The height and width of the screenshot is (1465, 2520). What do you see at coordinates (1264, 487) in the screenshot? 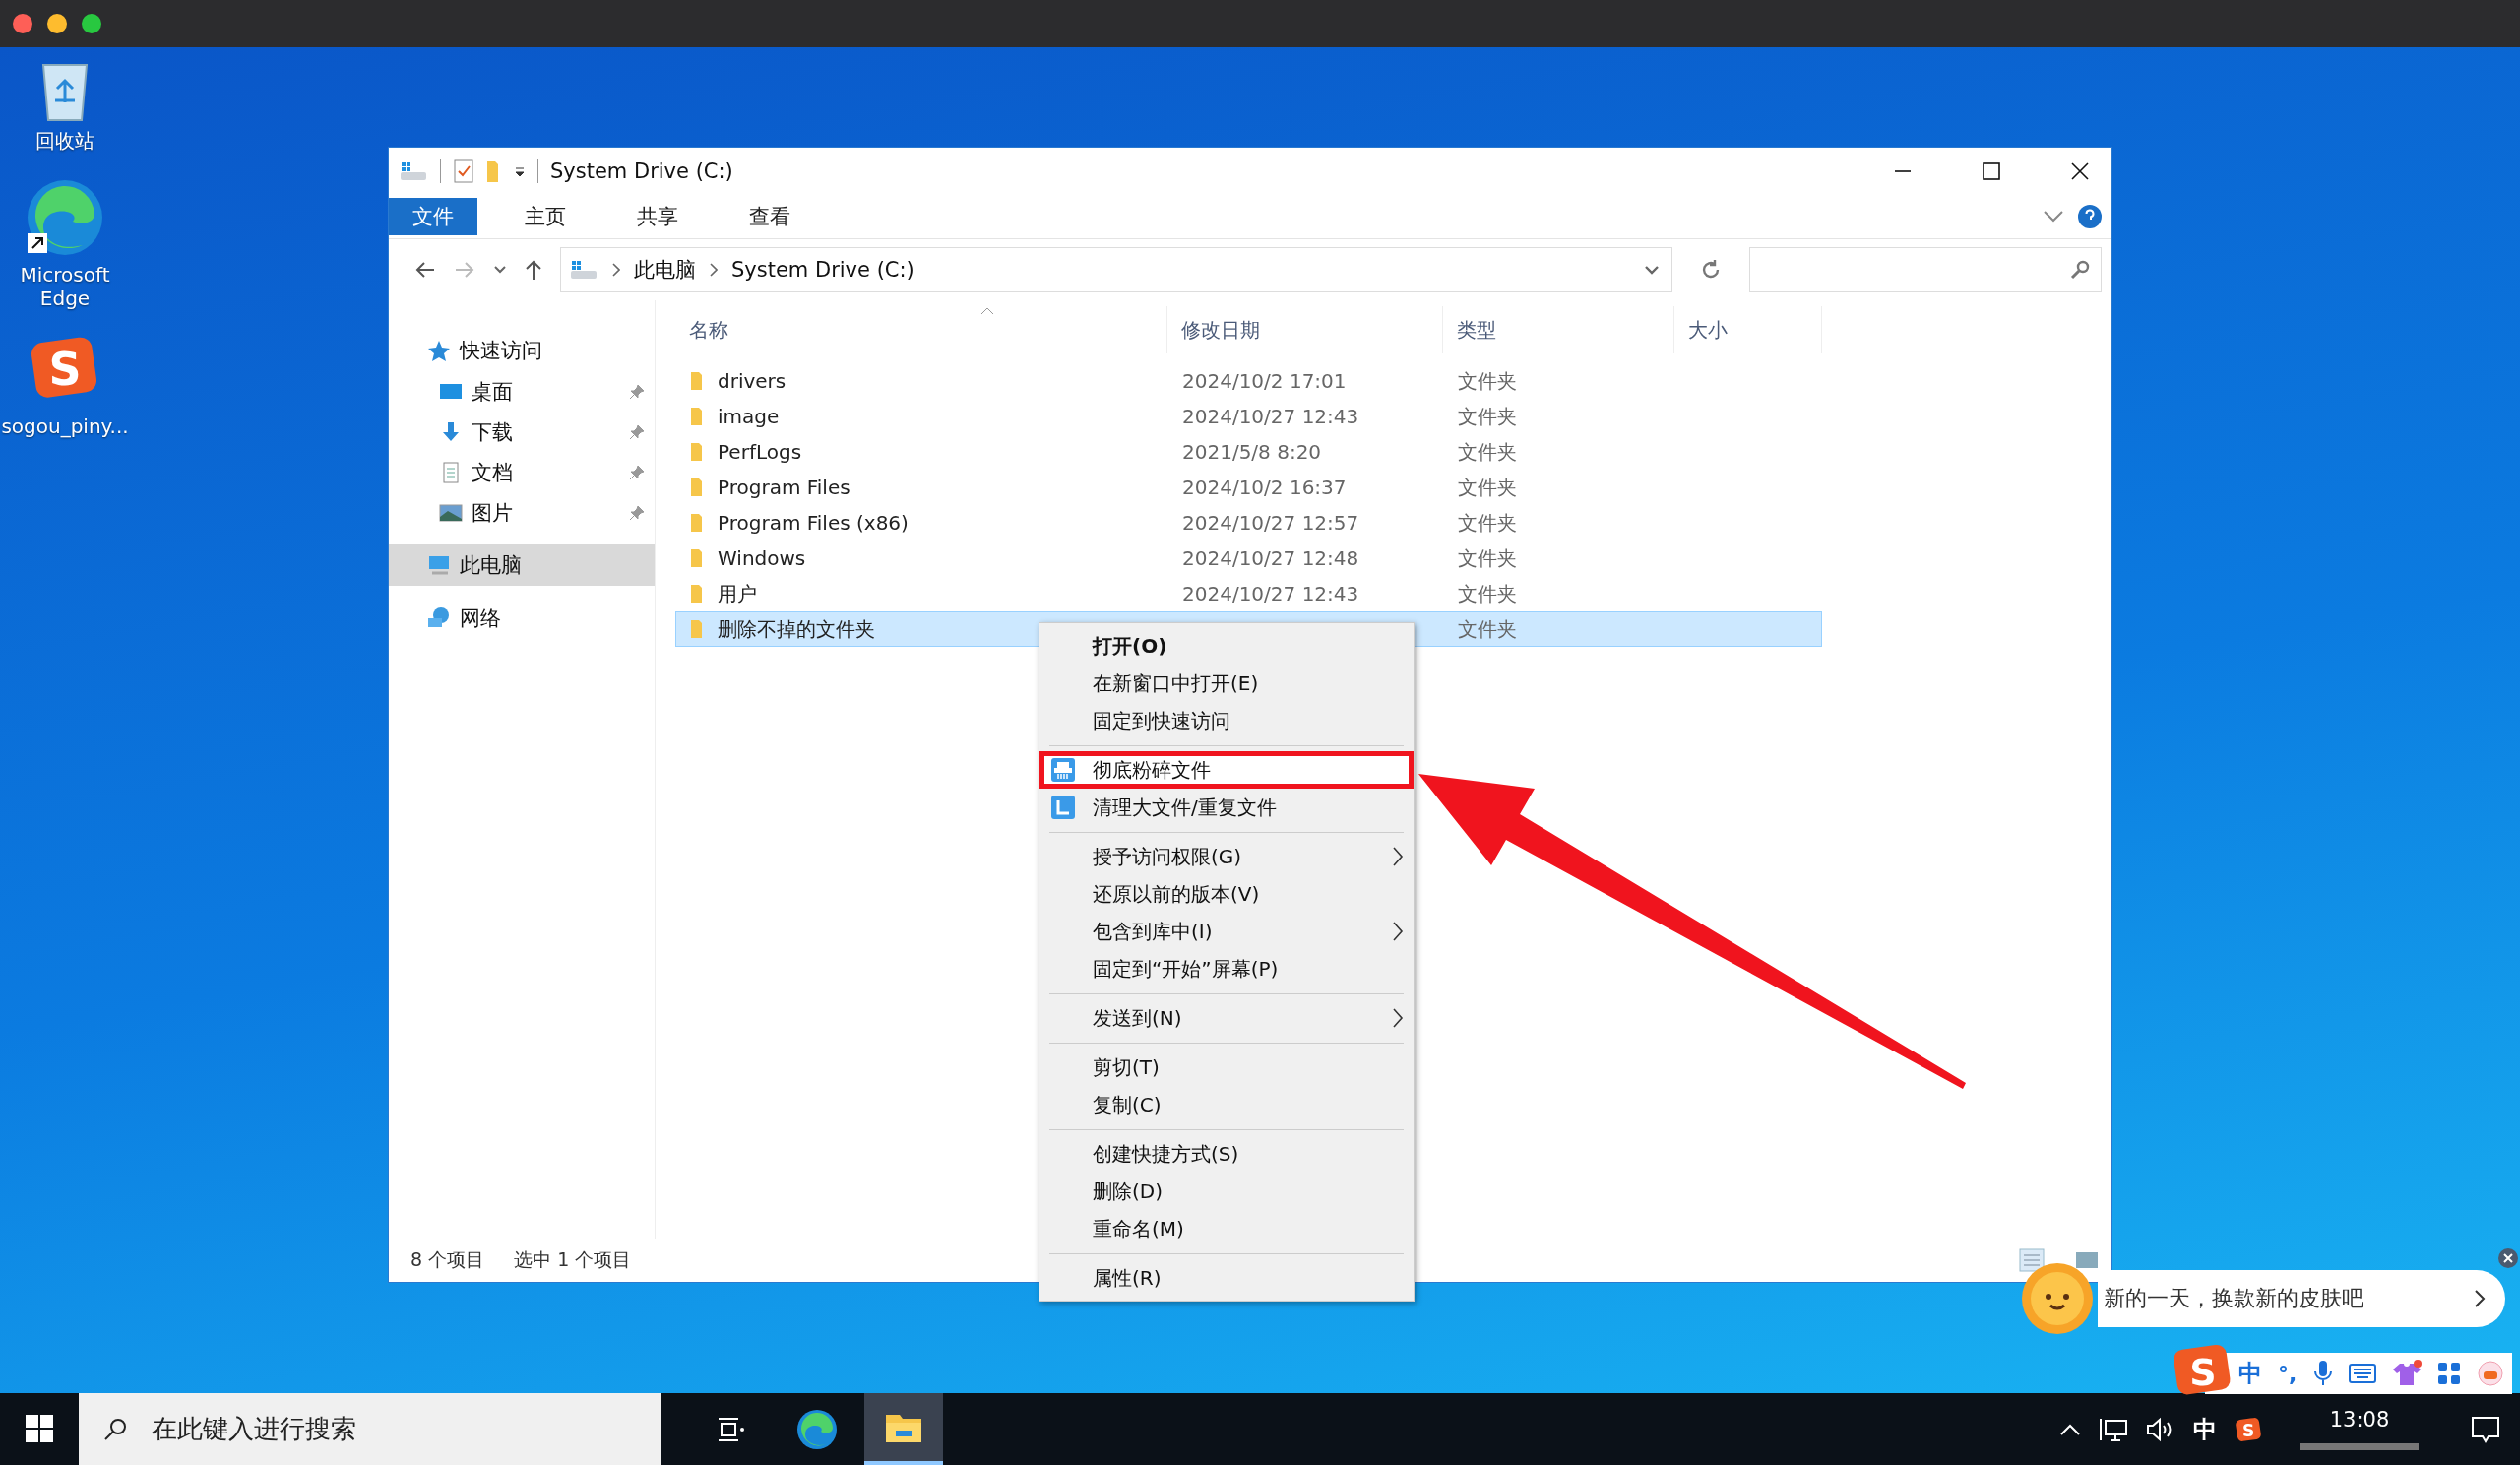
I see `modified-date: 2024/10/2 16:37` at bounding box center [1264, 487].